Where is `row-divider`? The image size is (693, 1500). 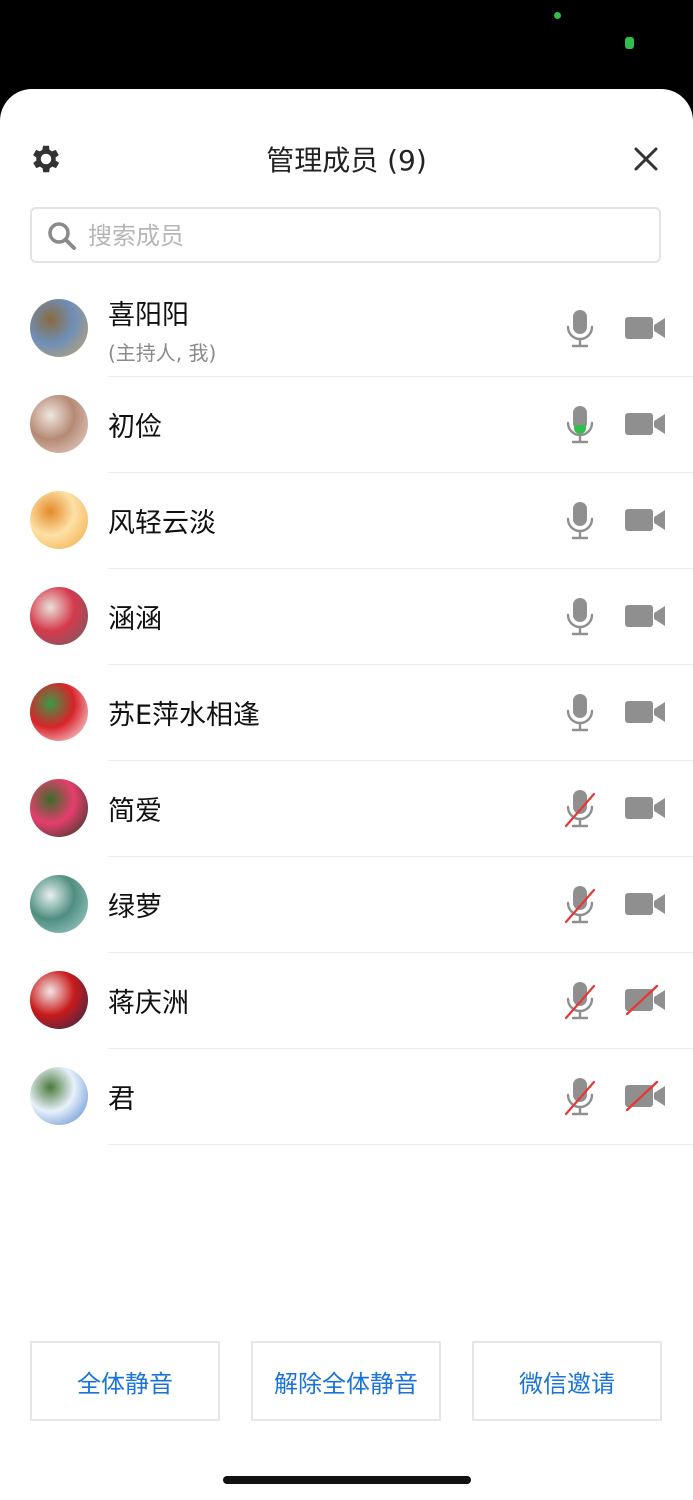 row-divider is located at coordinates (400, 1144).